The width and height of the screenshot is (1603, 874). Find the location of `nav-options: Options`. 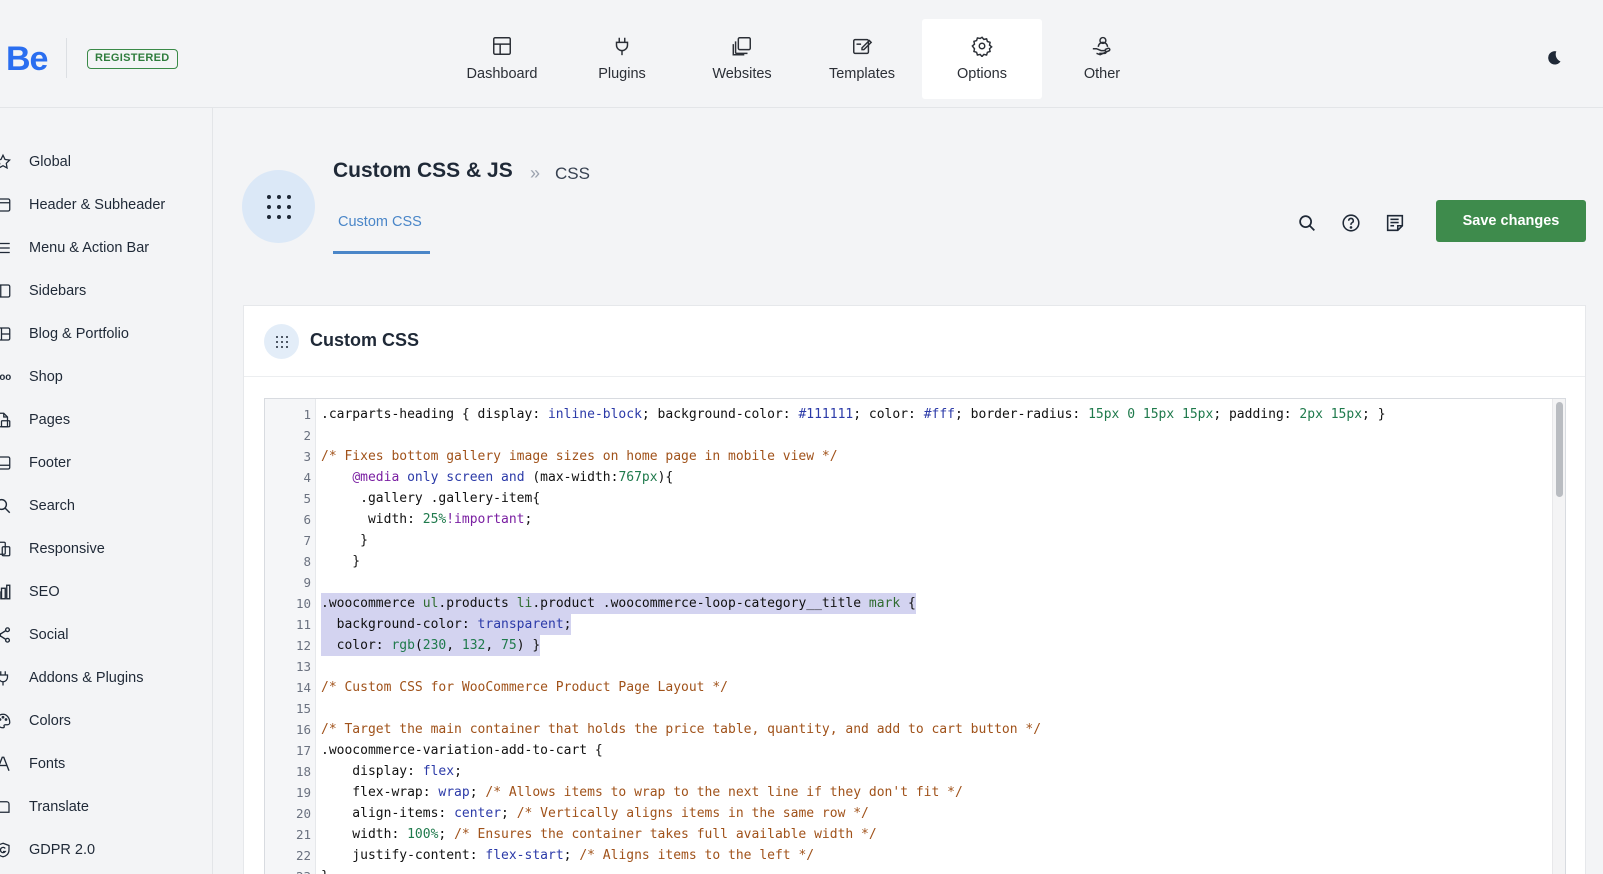

nav-options: Options is located at coordinates (982, 59).